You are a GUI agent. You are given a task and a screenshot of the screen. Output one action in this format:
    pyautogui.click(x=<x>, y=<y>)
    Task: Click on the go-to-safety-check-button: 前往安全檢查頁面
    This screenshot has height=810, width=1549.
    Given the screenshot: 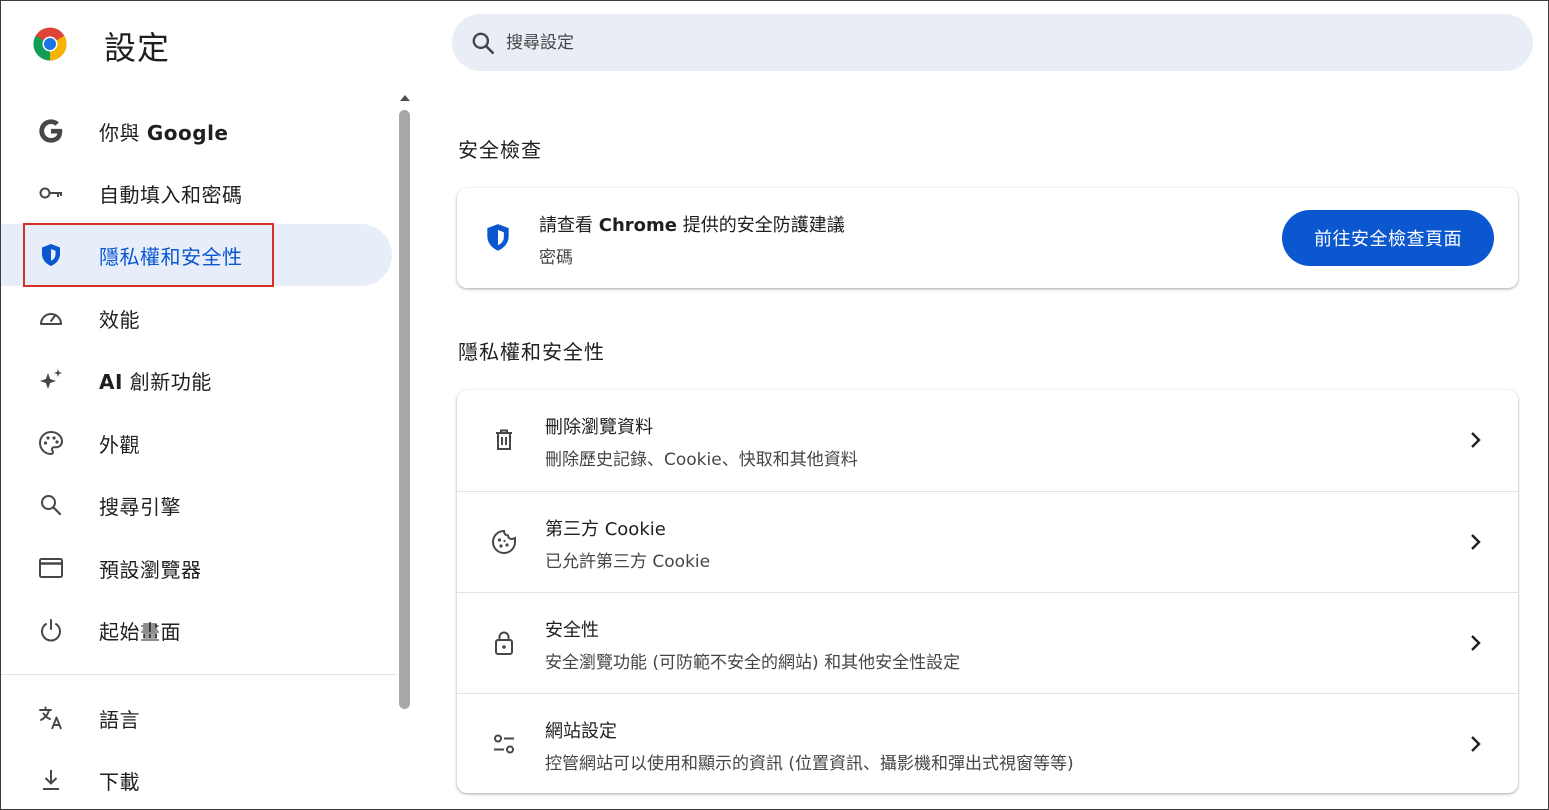 What is the action you would take?
    pyautogui.click(x=1388, y=238)
    